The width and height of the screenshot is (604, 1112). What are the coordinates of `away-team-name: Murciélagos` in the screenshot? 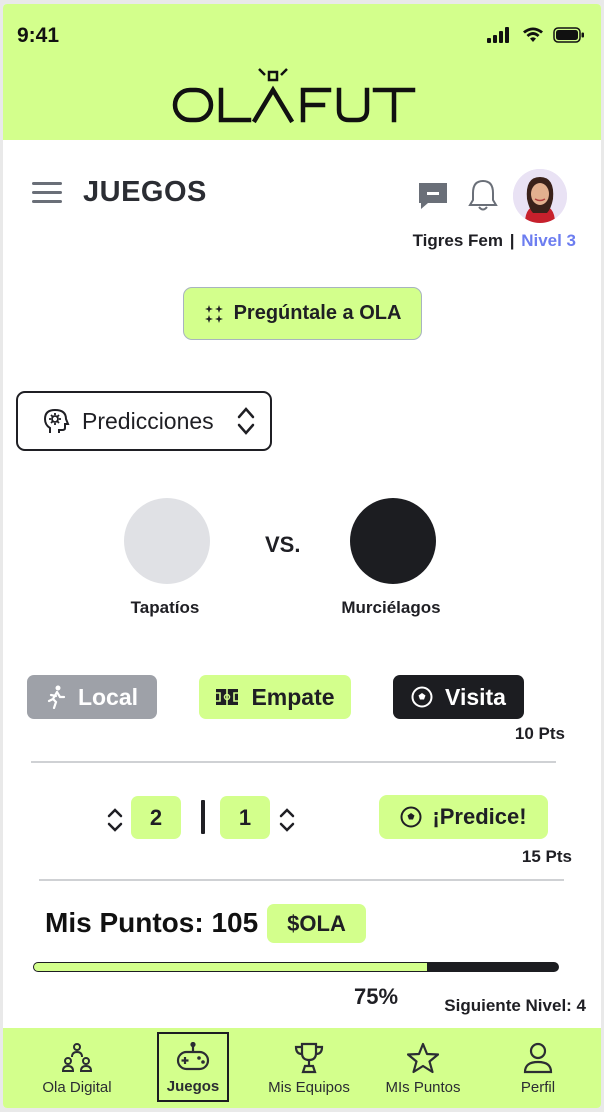 It's located at (391, 607).